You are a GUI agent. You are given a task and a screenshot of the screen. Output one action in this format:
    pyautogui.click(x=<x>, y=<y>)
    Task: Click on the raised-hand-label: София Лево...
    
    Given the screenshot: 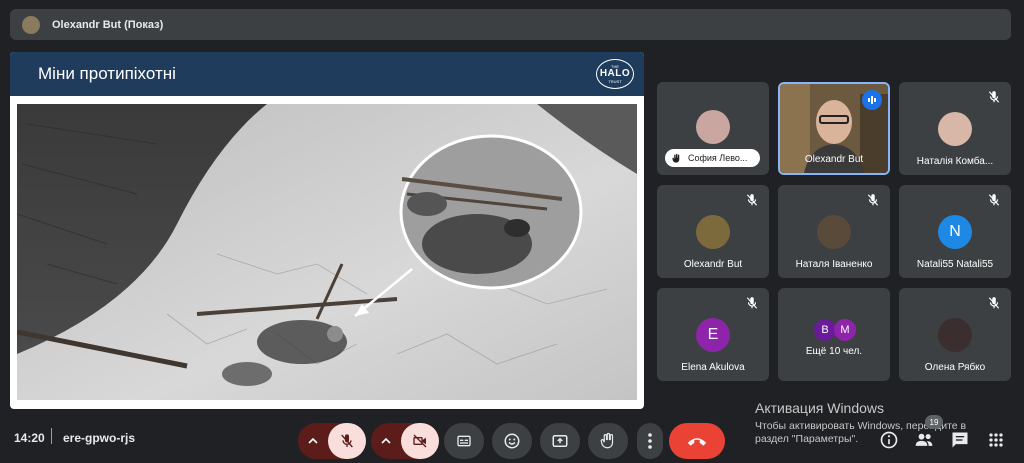 What is the action you would take?
    pyautogui.click(x=712, y=158)
    